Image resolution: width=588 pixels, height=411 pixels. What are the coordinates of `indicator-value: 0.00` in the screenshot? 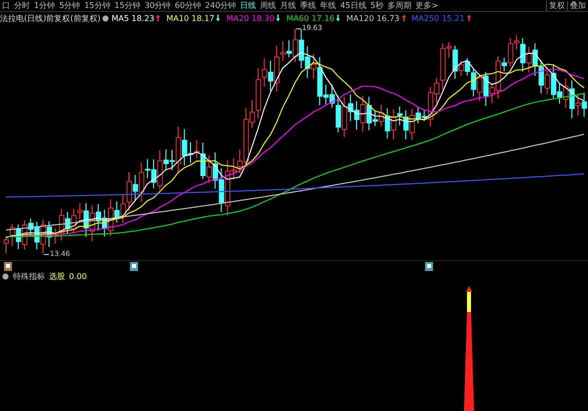 It's located at (78, 276).